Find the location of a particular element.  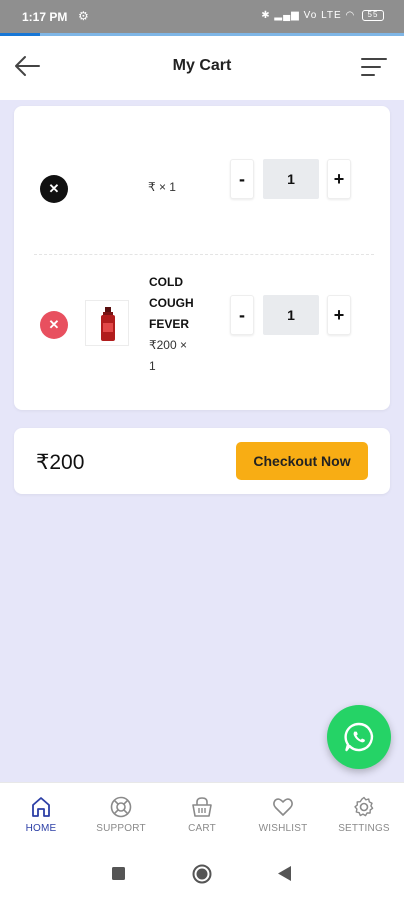

page-title: My Cart is located at coordinates (202, 65).